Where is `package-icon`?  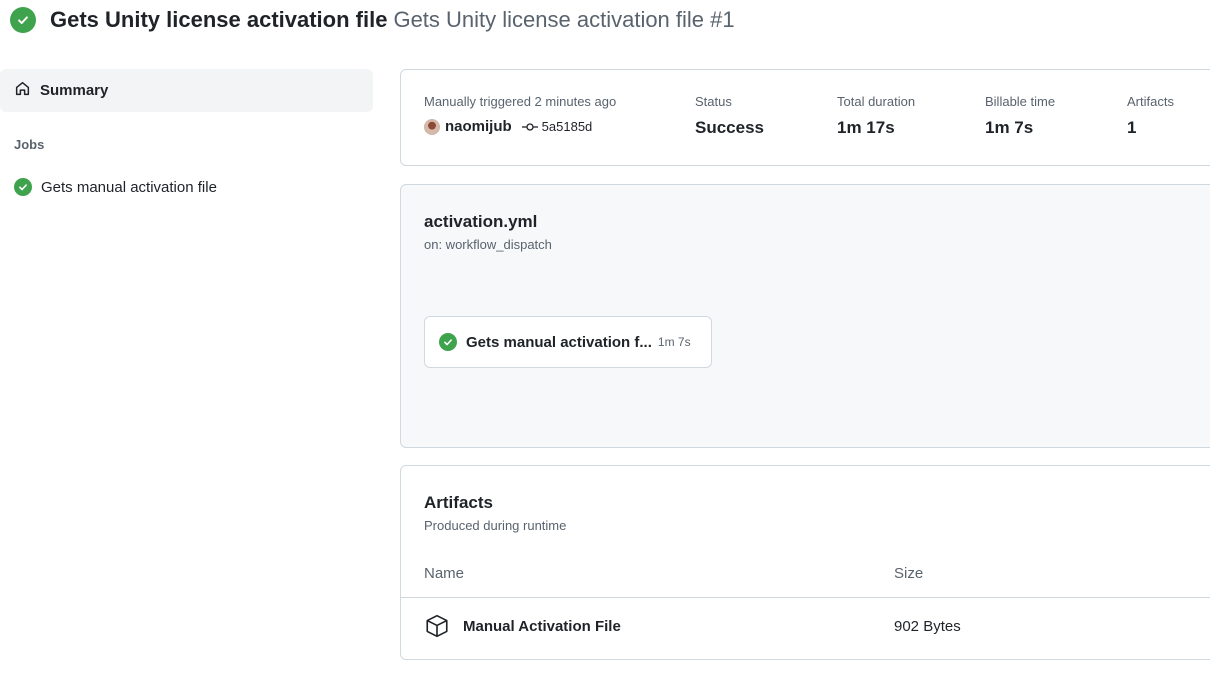 package-icon is located at coordinates (437, 628).